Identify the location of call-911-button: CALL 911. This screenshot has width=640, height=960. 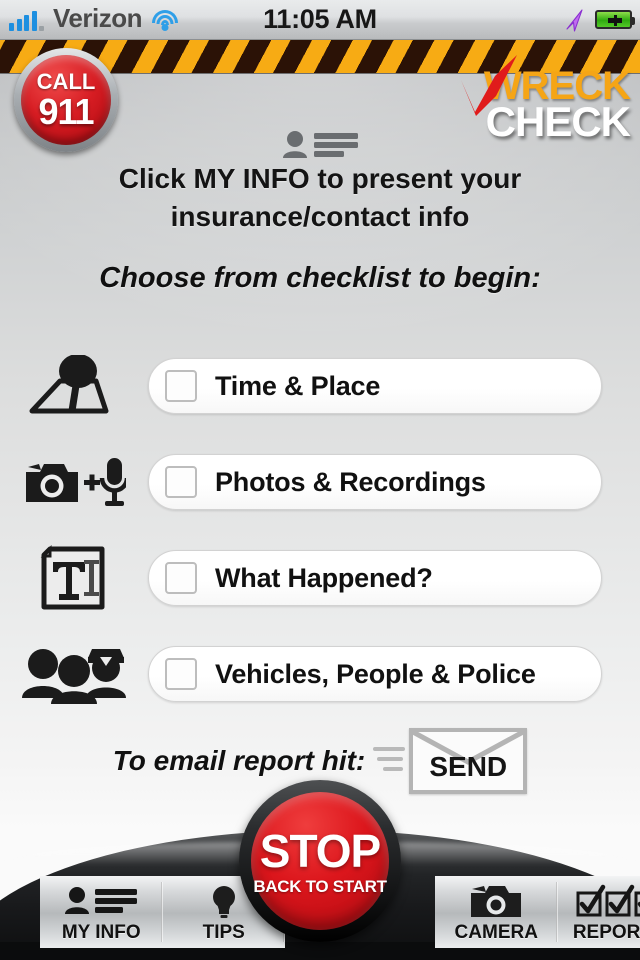
(66, 100).